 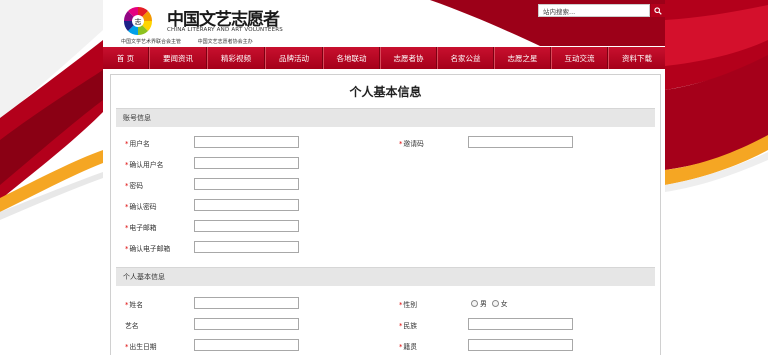 What do you see at coordinates (385, 117) in the screenshot?
I see `section-header-account: 账号信息` at bounding box center [385, 117].